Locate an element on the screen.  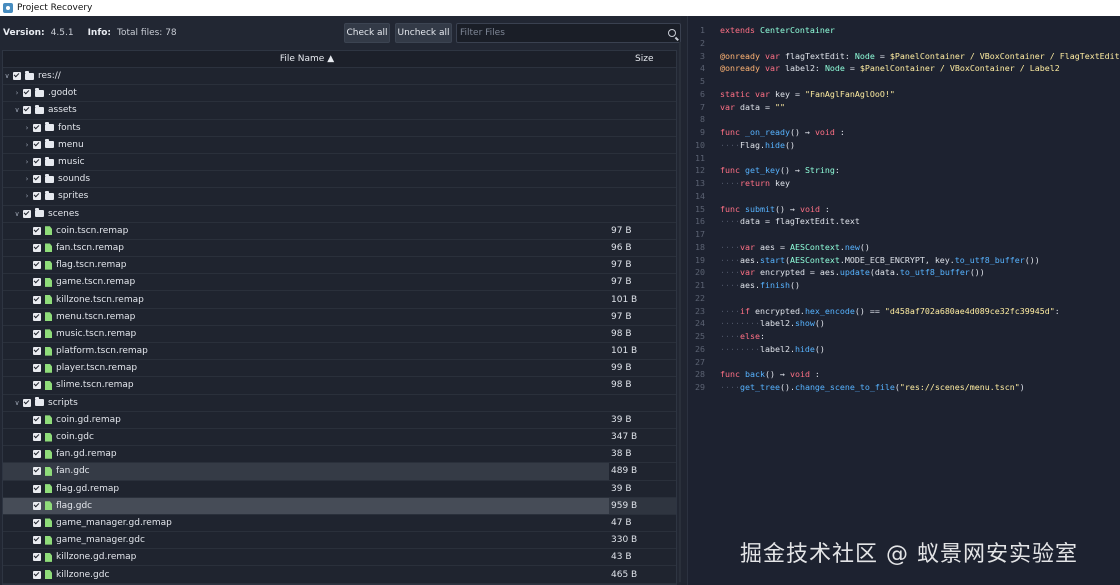
file-row: coin.tscn.remap 97 B is located at coordinates (339, 231).